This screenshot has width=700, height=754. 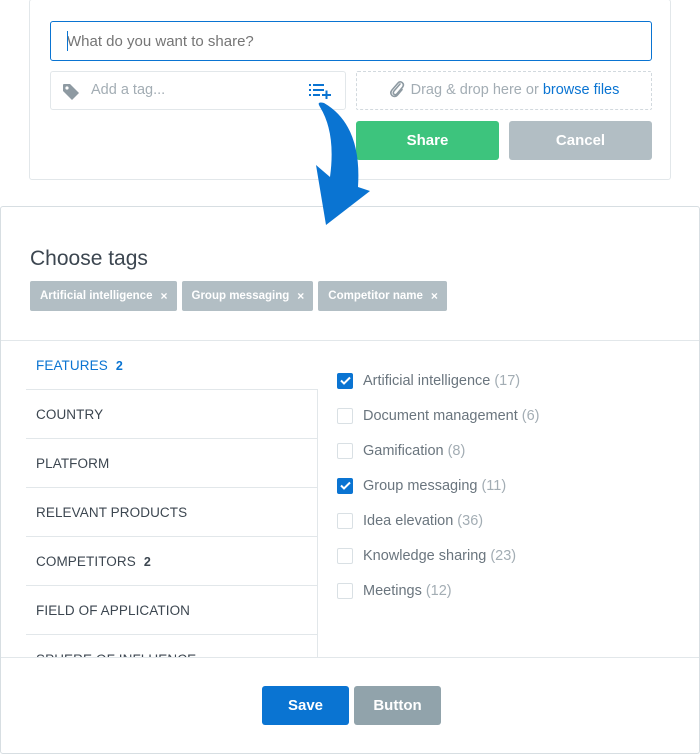 I want to click on share-input, so click(x=351, y=41).